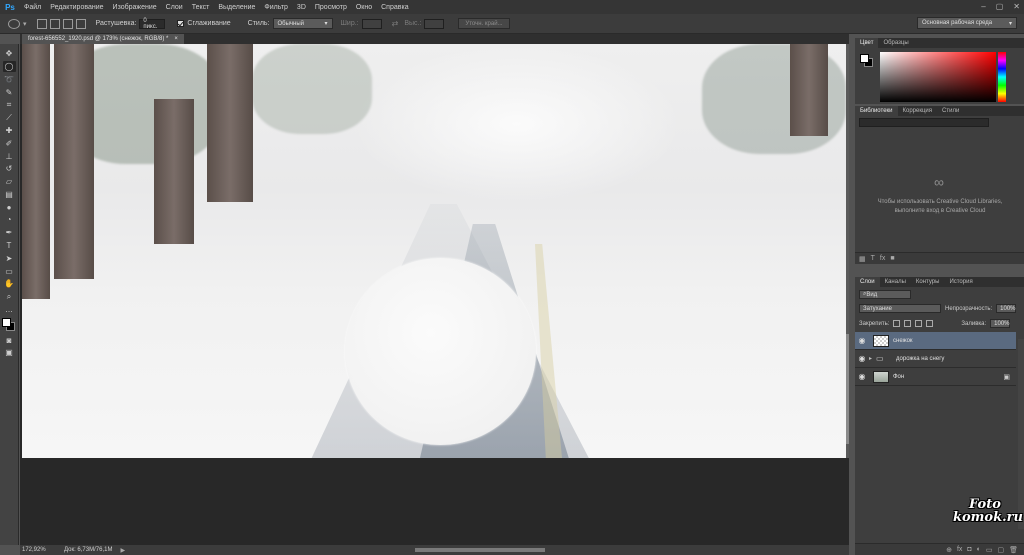 The width and height of the screenshot is (1024, 555). What do you see at coordinates (870, 358) in the screenshot?
I see `expand-arrow-icon: ▸` at bounding box center [870, 358].